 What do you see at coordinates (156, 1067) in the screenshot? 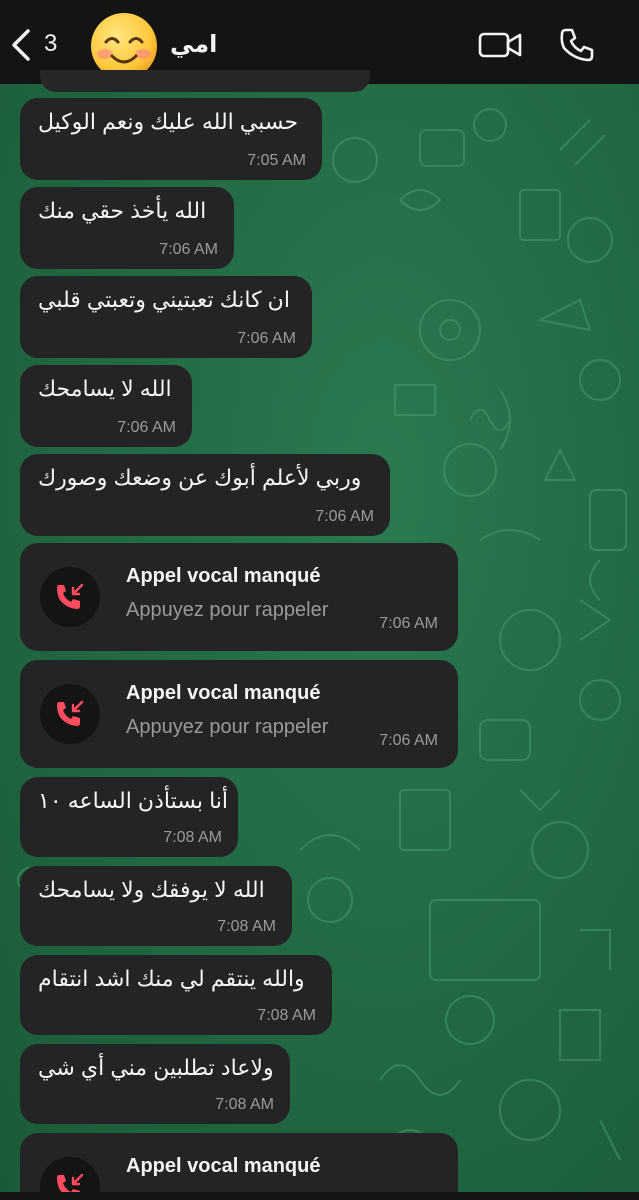
I see `message-text: ولاعاد تطلبين مني أي شي` at bounding box center [156, 1067].